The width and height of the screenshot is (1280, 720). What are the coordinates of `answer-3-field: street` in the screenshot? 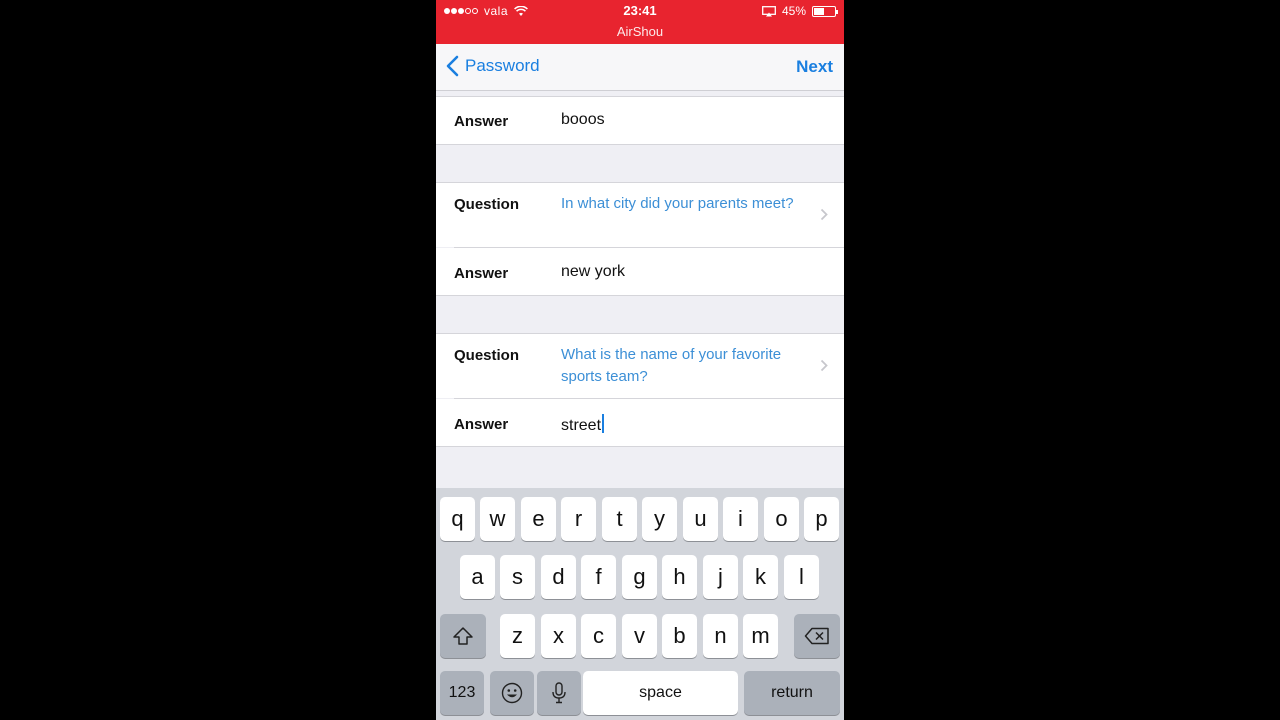 It's located at (583, 424).